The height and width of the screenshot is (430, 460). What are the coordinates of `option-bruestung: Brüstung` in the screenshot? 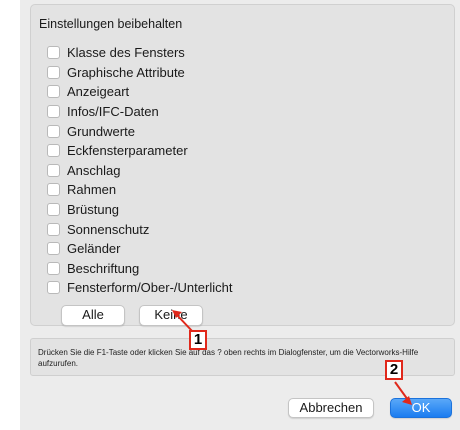 It's located at (139, 210).